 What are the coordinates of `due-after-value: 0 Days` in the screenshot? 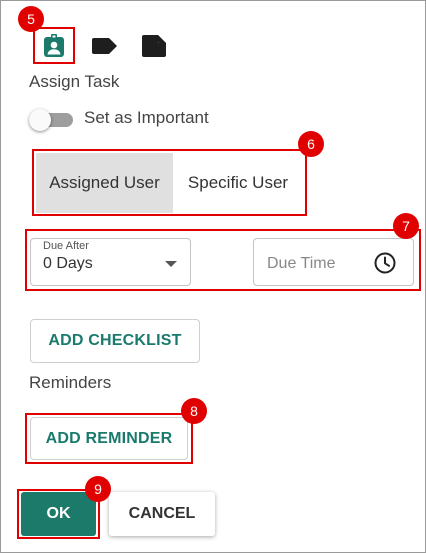 It's located at (68, 263).